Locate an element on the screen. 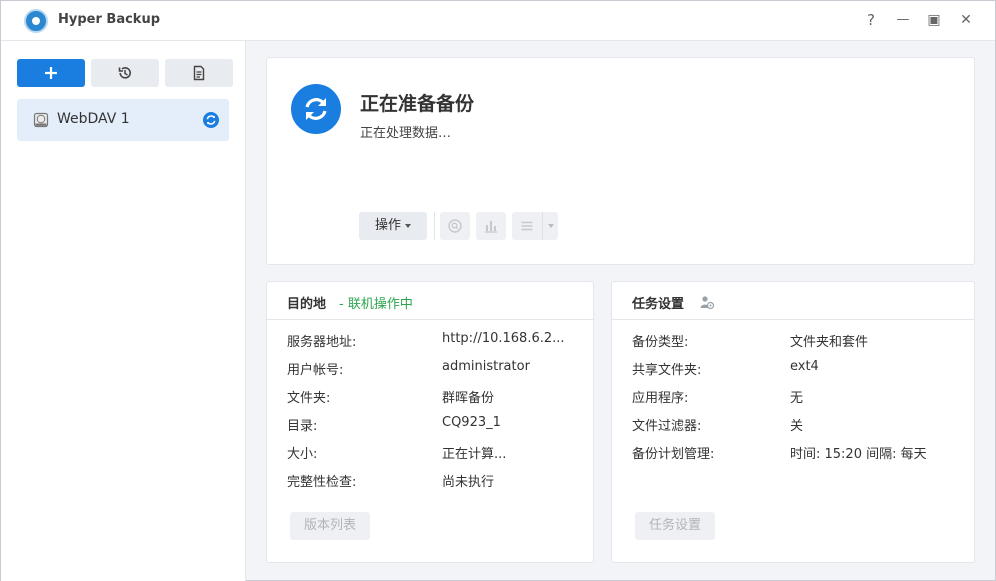 This screenshot has width=996, height=581. hyper-backup-icon is located at coordinates (36, 21).